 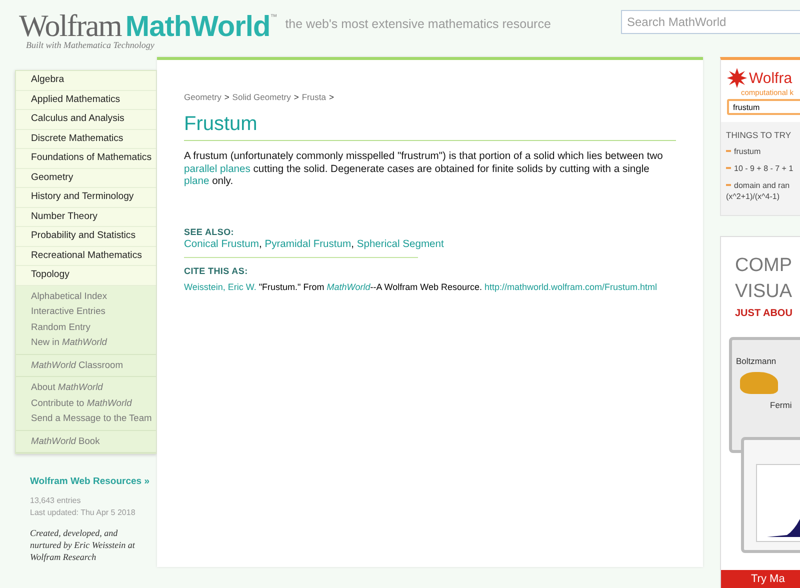 I want to click on example-query: 10 - 9 + 8 - 7 + 1, so click(x=761, y=168).